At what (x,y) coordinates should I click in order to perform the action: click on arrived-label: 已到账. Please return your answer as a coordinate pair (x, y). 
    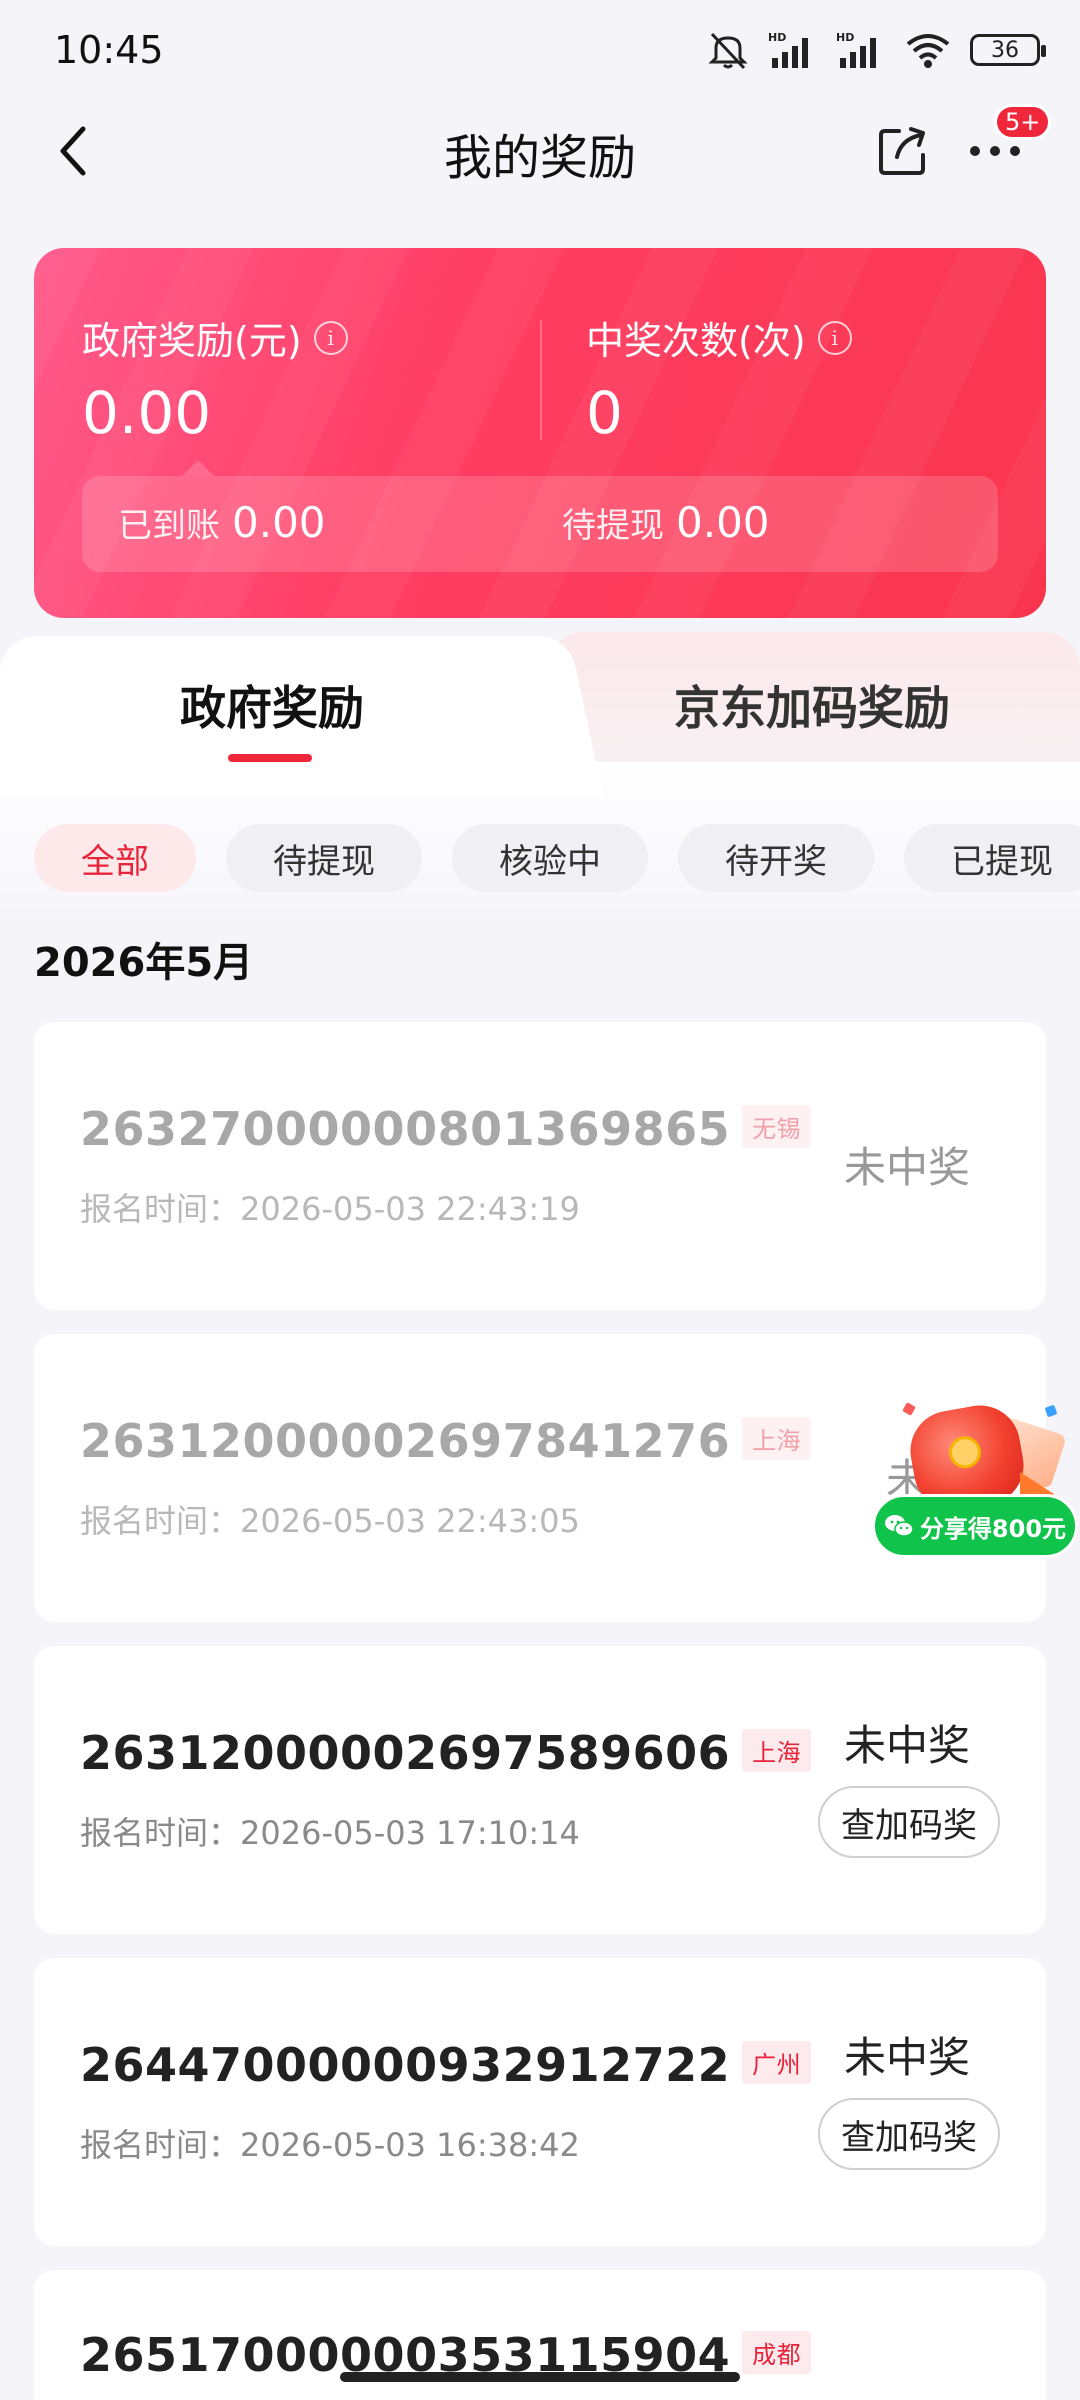
    Looking at the image, I should click on (169, 526).